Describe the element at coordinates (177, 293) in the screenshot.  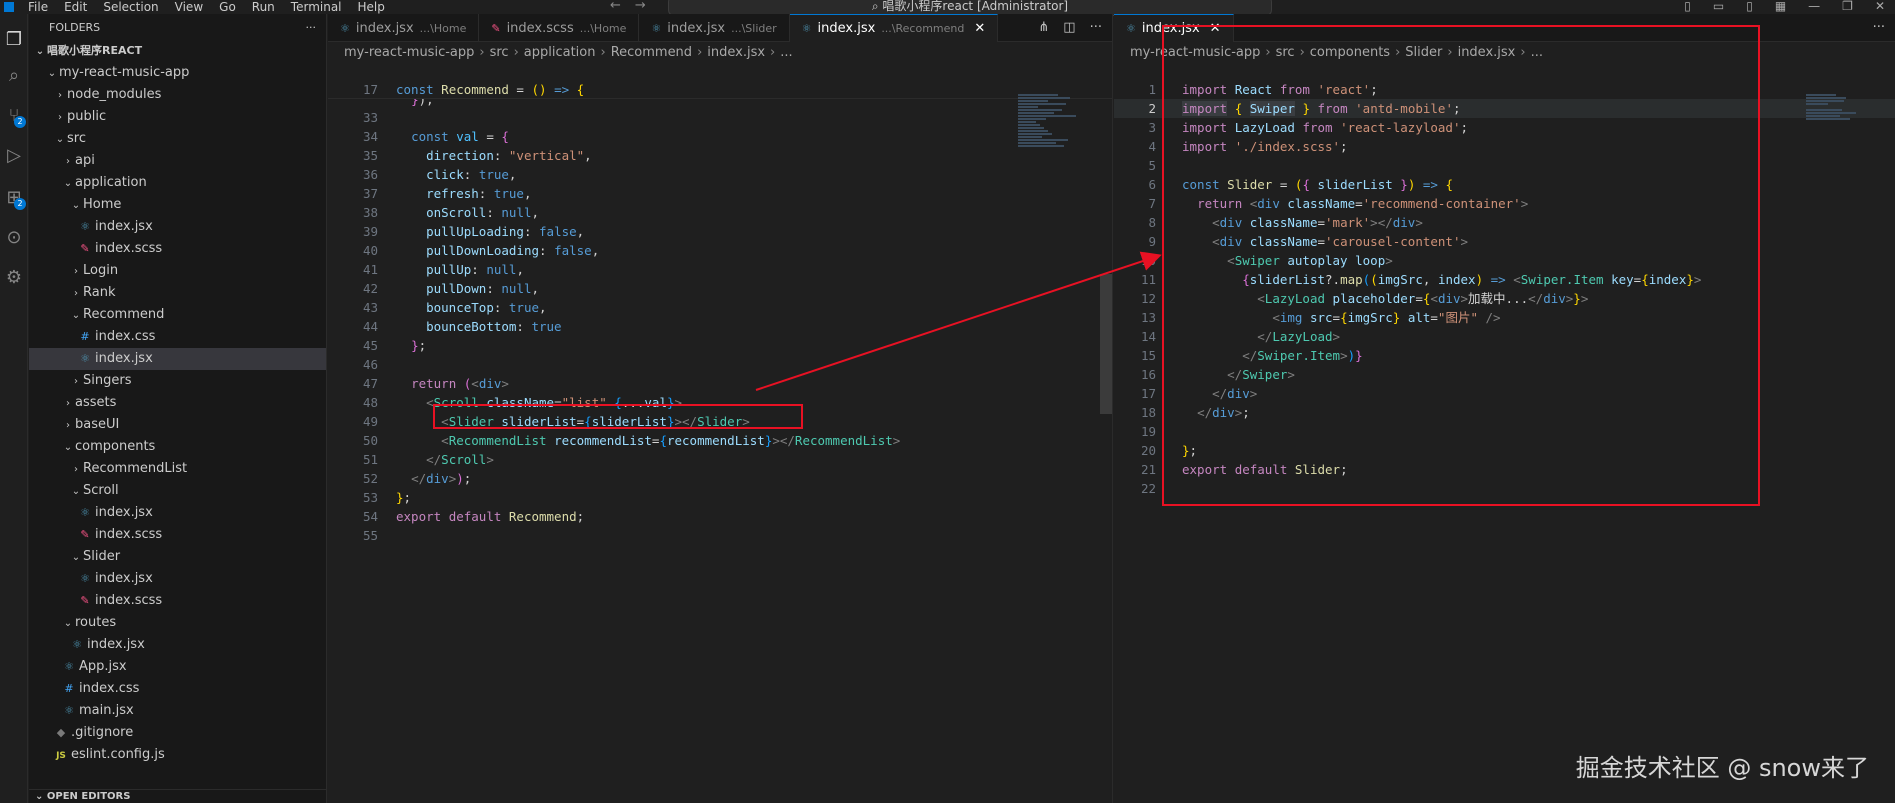
I see `tree-item: › Rank` at that location.